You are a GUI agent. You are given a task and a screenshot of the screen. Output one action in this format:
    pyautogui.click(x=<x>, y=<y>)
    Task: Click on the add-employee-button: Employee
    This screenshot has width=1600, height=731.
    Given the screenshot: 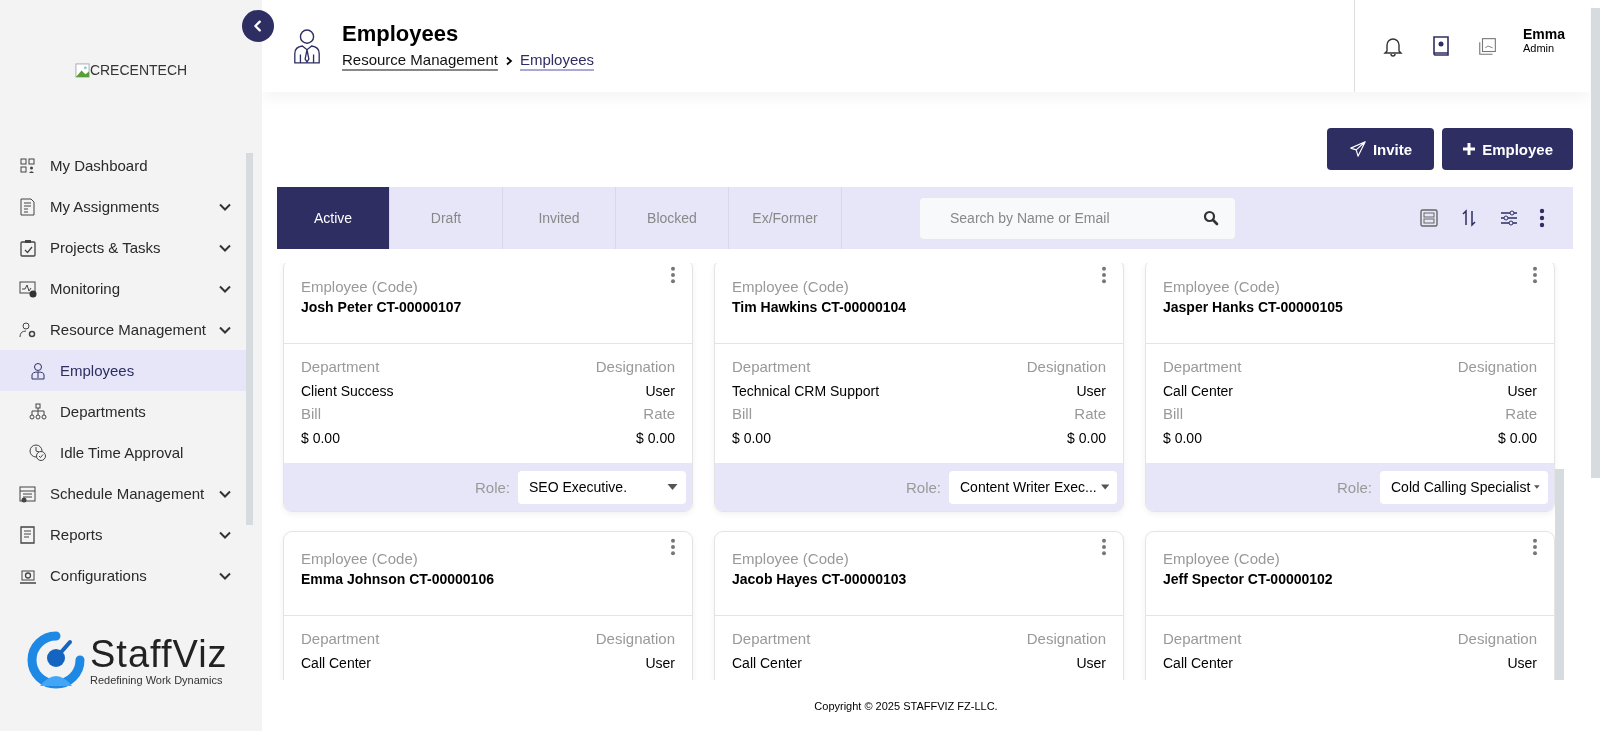 What is the action you would take?
    pyautogui.click(x=1507, y=149)
    